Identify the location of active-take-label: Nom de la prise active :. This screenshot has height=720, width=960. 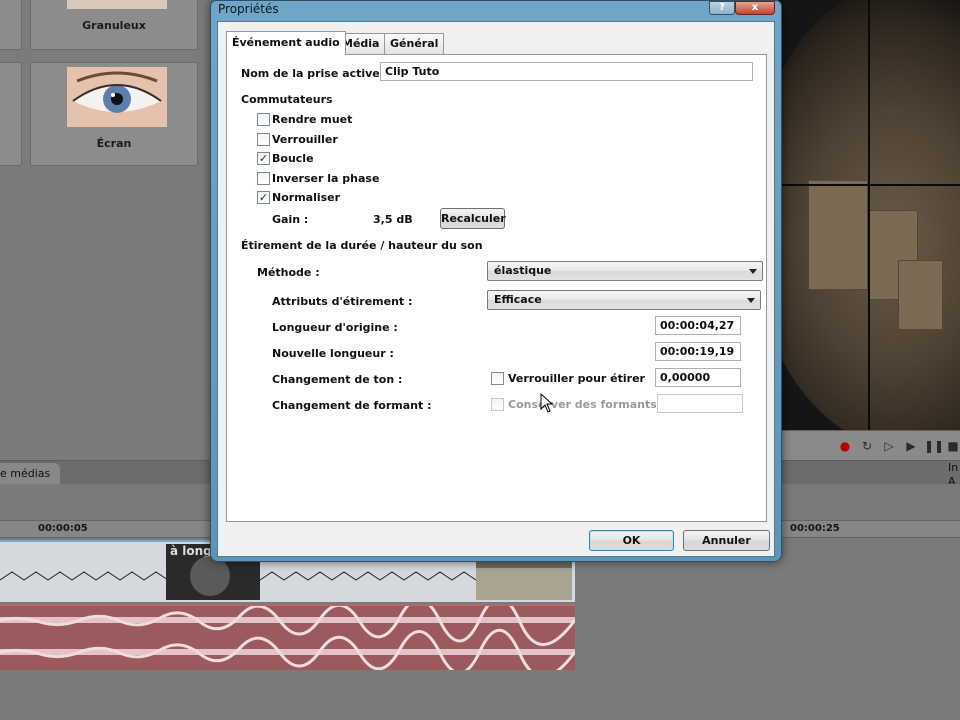
(314, 73).